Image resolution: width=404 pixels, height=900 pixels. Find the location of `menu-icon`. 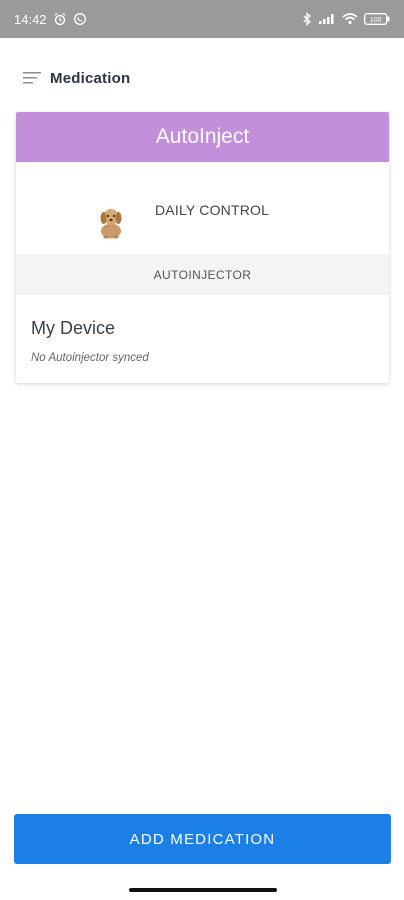

menu-icon is located at coordinates (32, 78).